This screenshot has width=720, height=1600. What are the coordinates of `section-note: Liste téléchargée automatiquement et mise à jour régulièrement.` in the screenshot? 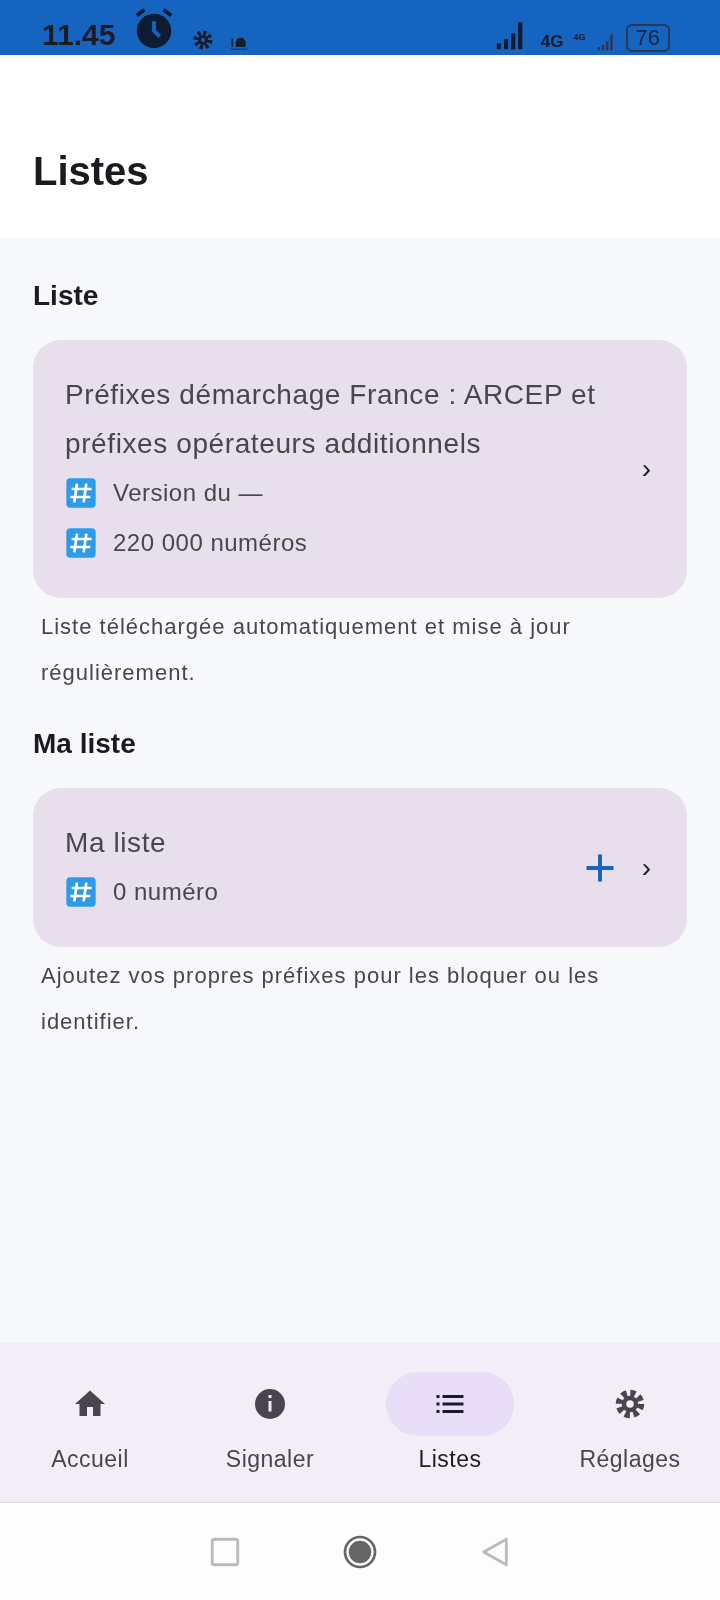 It's located at (306, 650).